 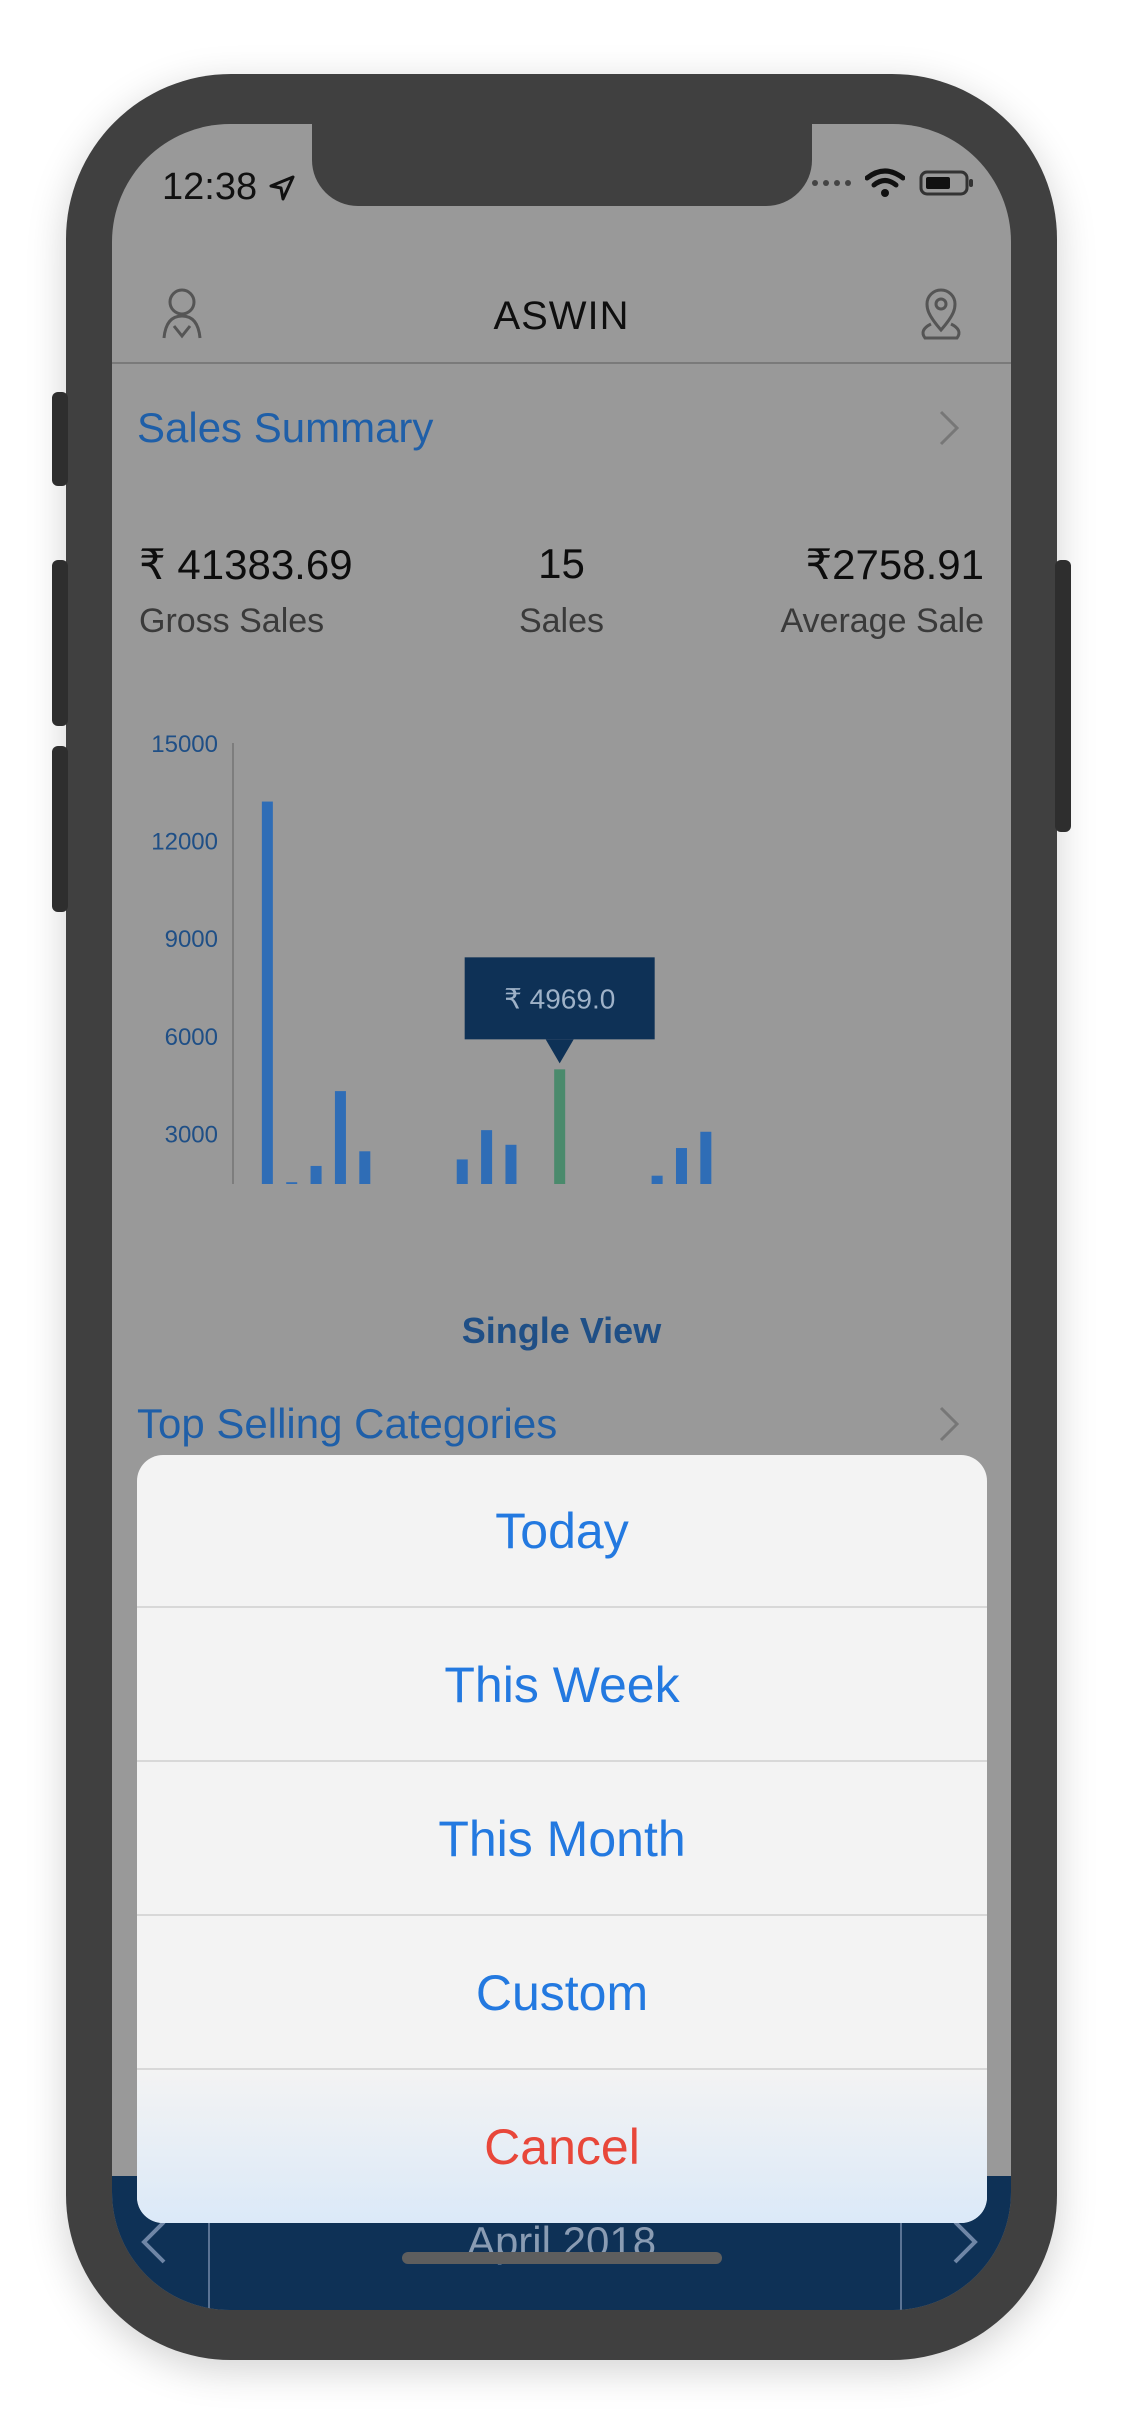 I want to click on tooltip-pointer, so click(x=559, y=1051).